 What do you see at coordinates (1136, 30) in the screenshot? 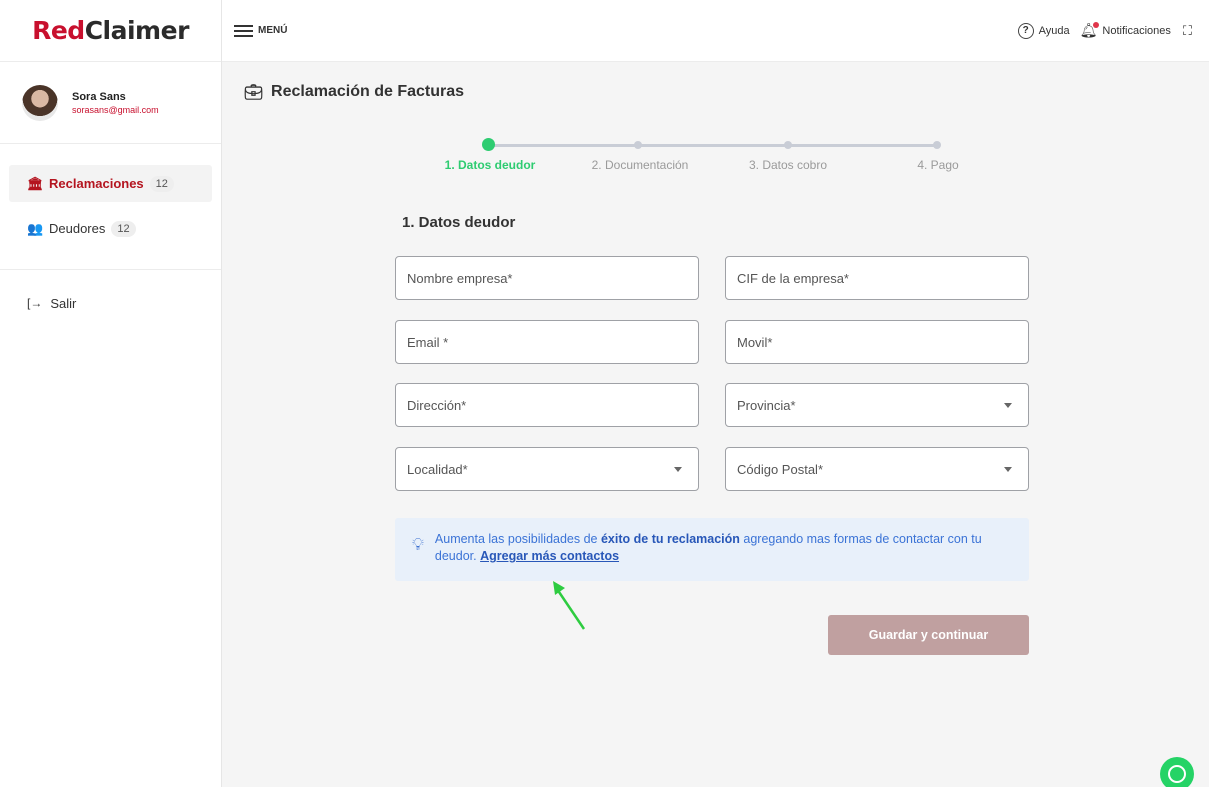
I see `notifications-label: Notificaciones` at bounding box center [1136, 30].